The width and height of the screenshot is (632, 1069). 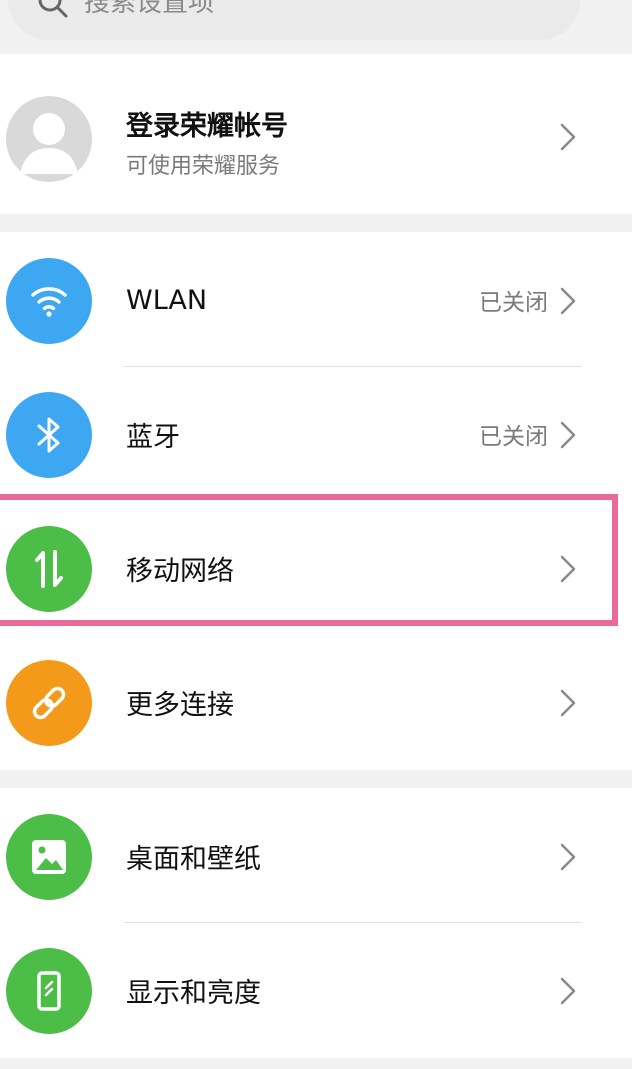 I want to click on bluetooth-status: 已关闭, so click(x=513, y=437).